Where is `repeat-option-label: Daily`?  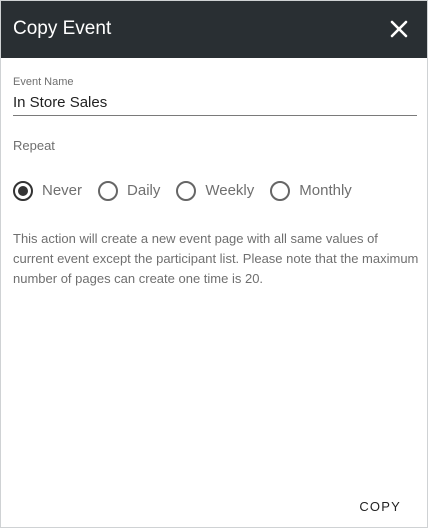
repeat-option-label: Daily is located at coordinates (144, 190).